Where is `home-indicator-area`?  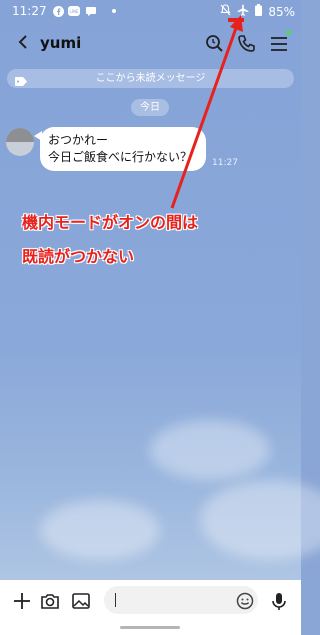 home-indicator-area is located at coordinates (150, 628).